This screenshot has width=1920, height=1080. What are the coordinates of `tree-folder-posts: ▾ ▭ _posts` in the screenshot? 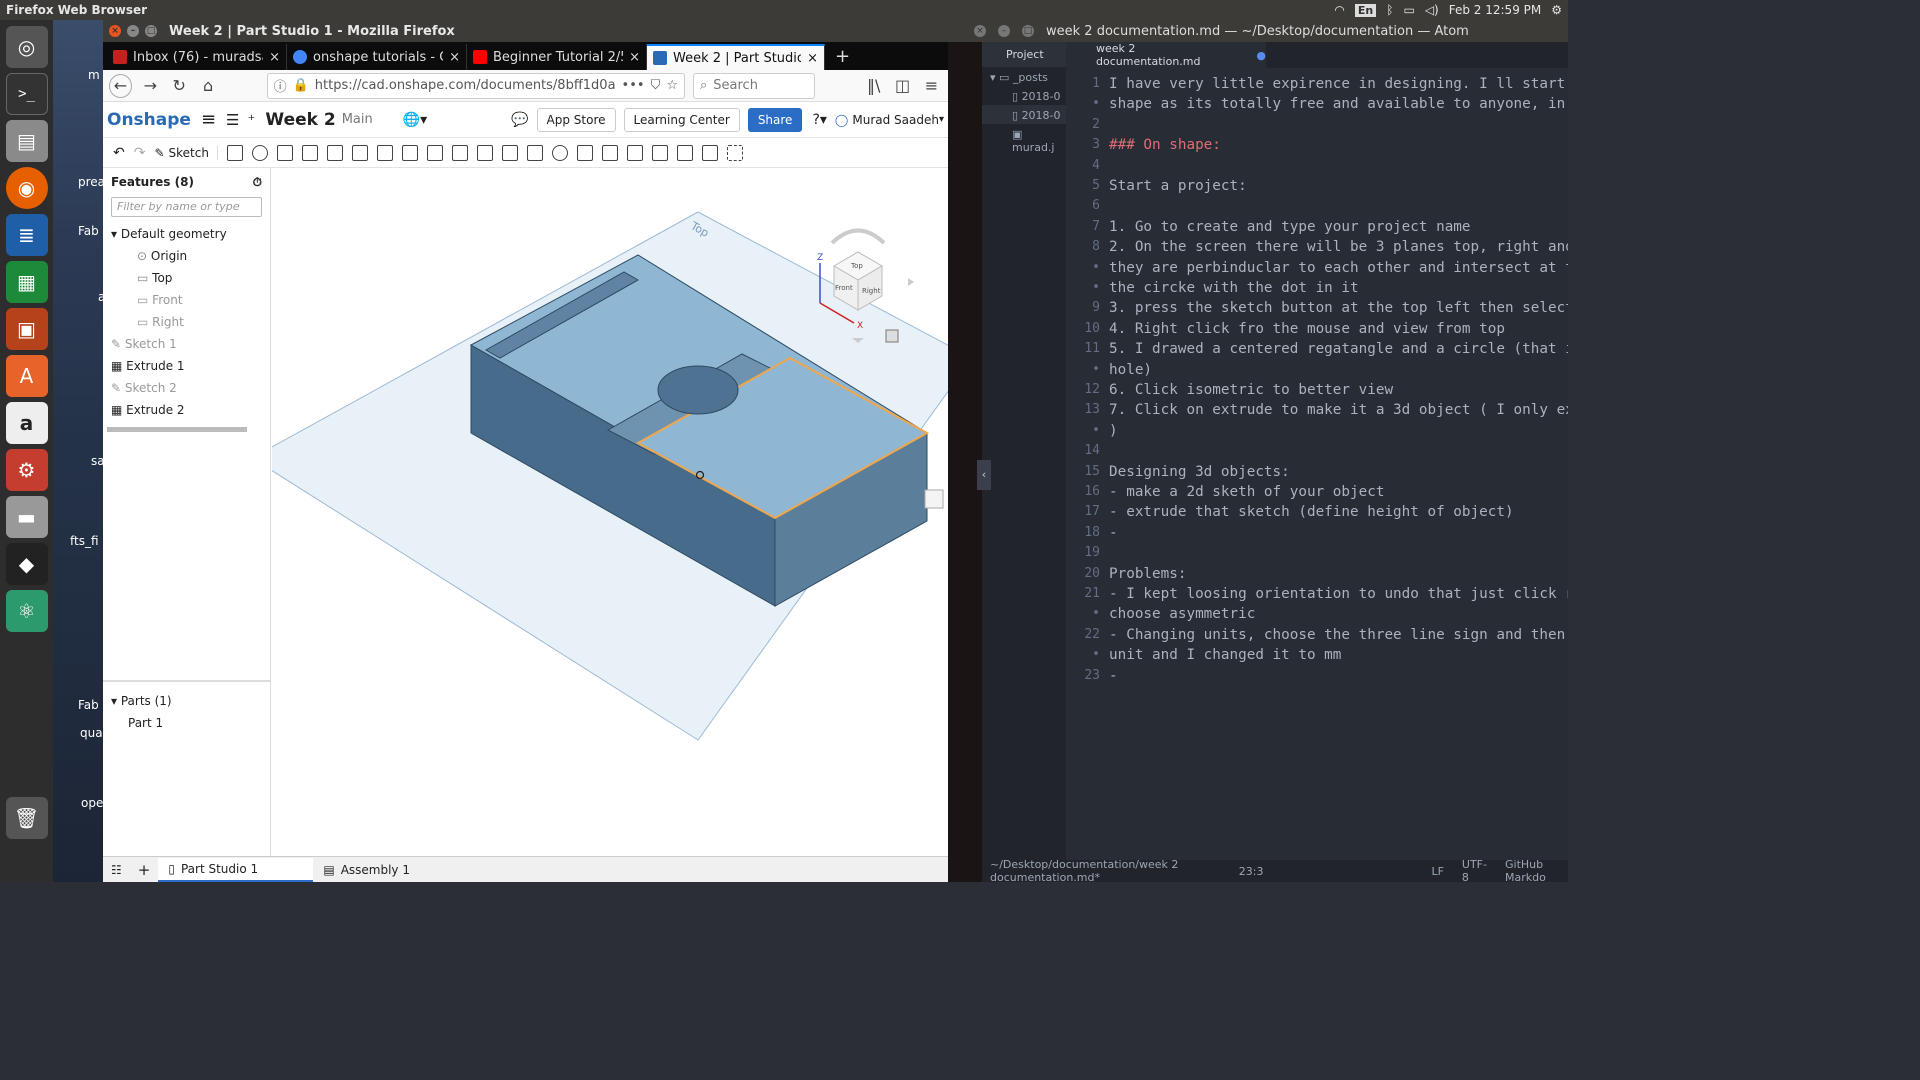 It's located at (1024, 76).